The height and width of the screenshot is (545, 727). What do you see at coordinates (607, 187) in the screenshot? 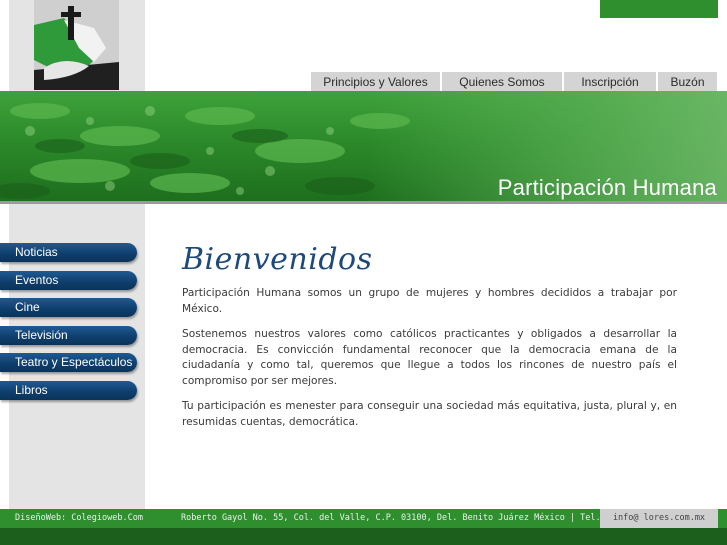
I see `site-title: Participación Humana` at bounding box center [607, 187].